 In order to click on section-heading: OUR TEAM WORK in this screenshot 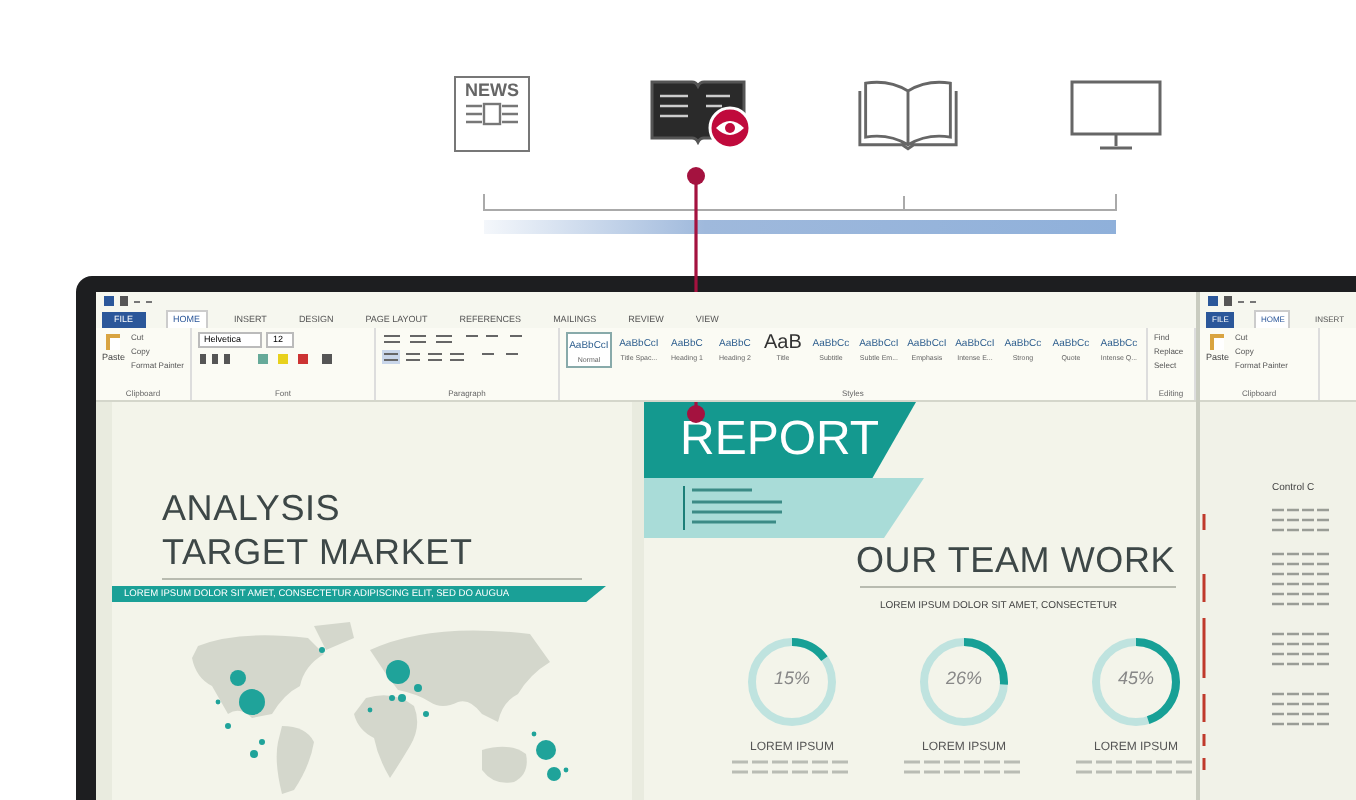, I will do `click(1016, 560)`.